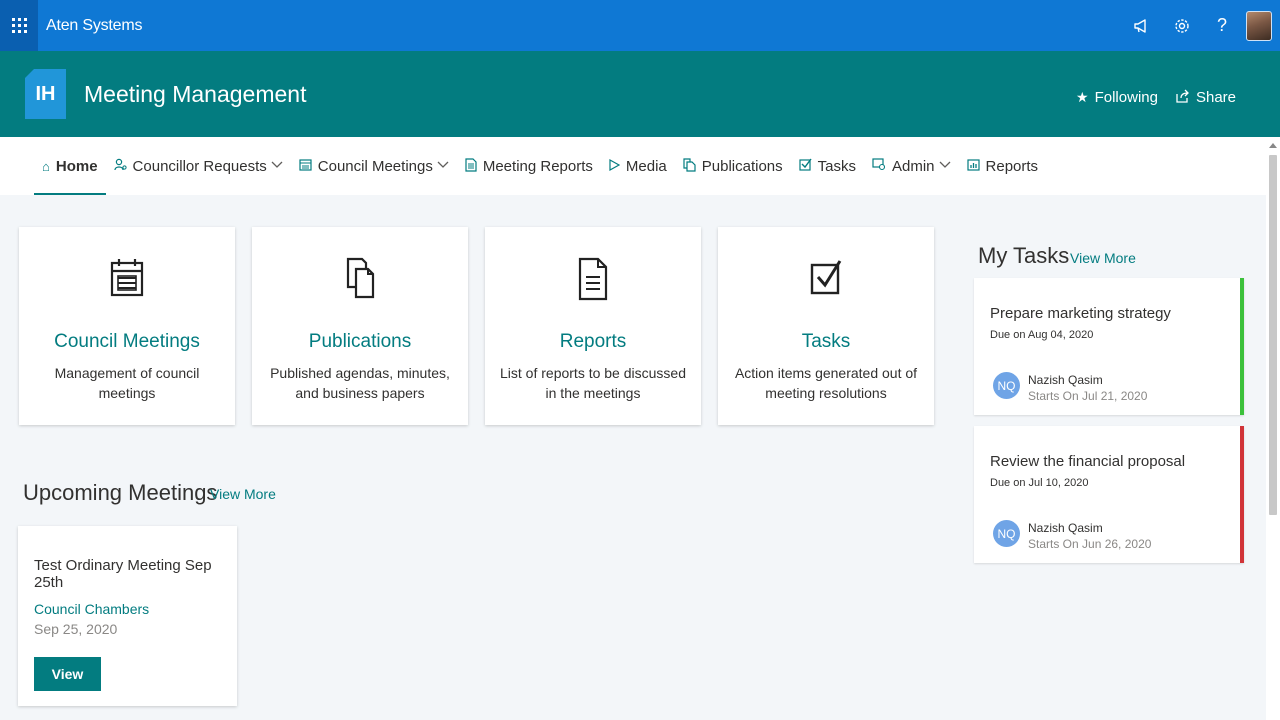 This screenshot has width=1280, height=720. I want to click on quick-link-title: Publications, so click(360, 341).